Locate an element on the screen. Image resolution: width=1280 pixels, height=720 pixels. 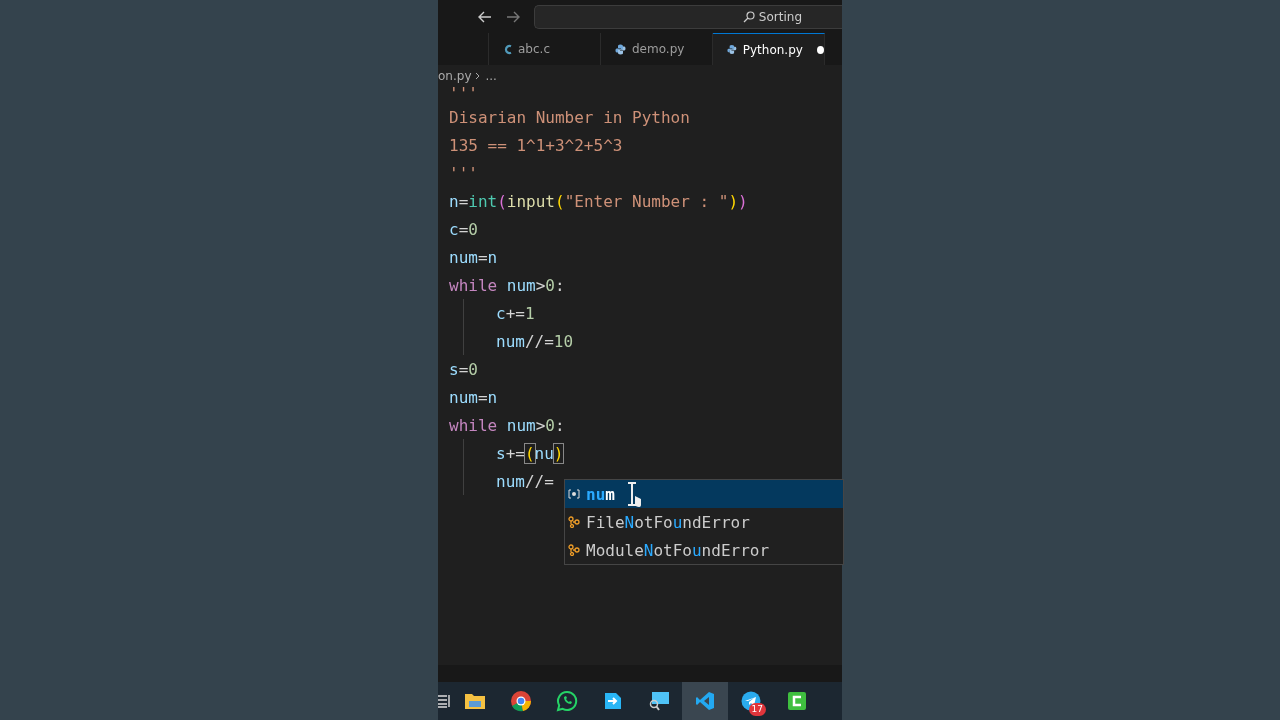
suggestion-item: num is located at coordinates (704, 494).